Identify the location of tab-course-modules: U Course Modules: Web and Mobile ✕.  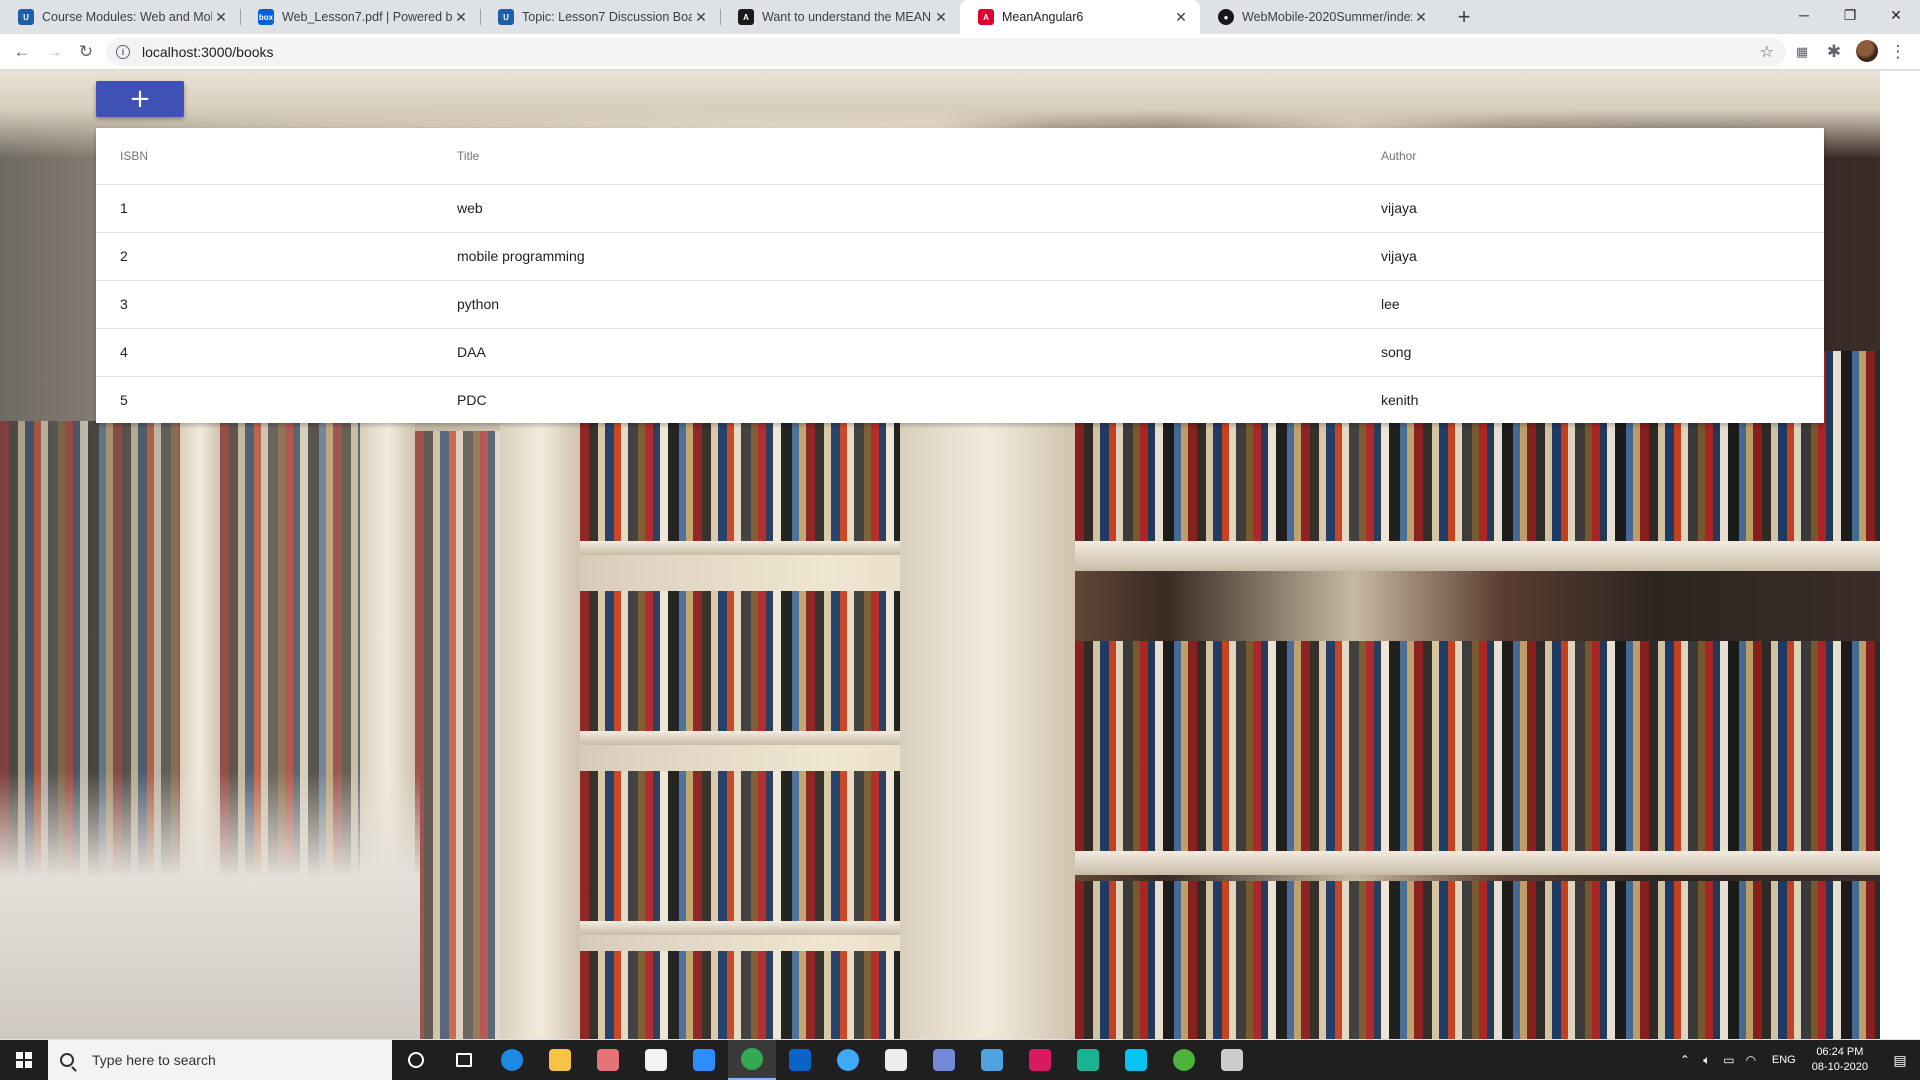
(120, 17).